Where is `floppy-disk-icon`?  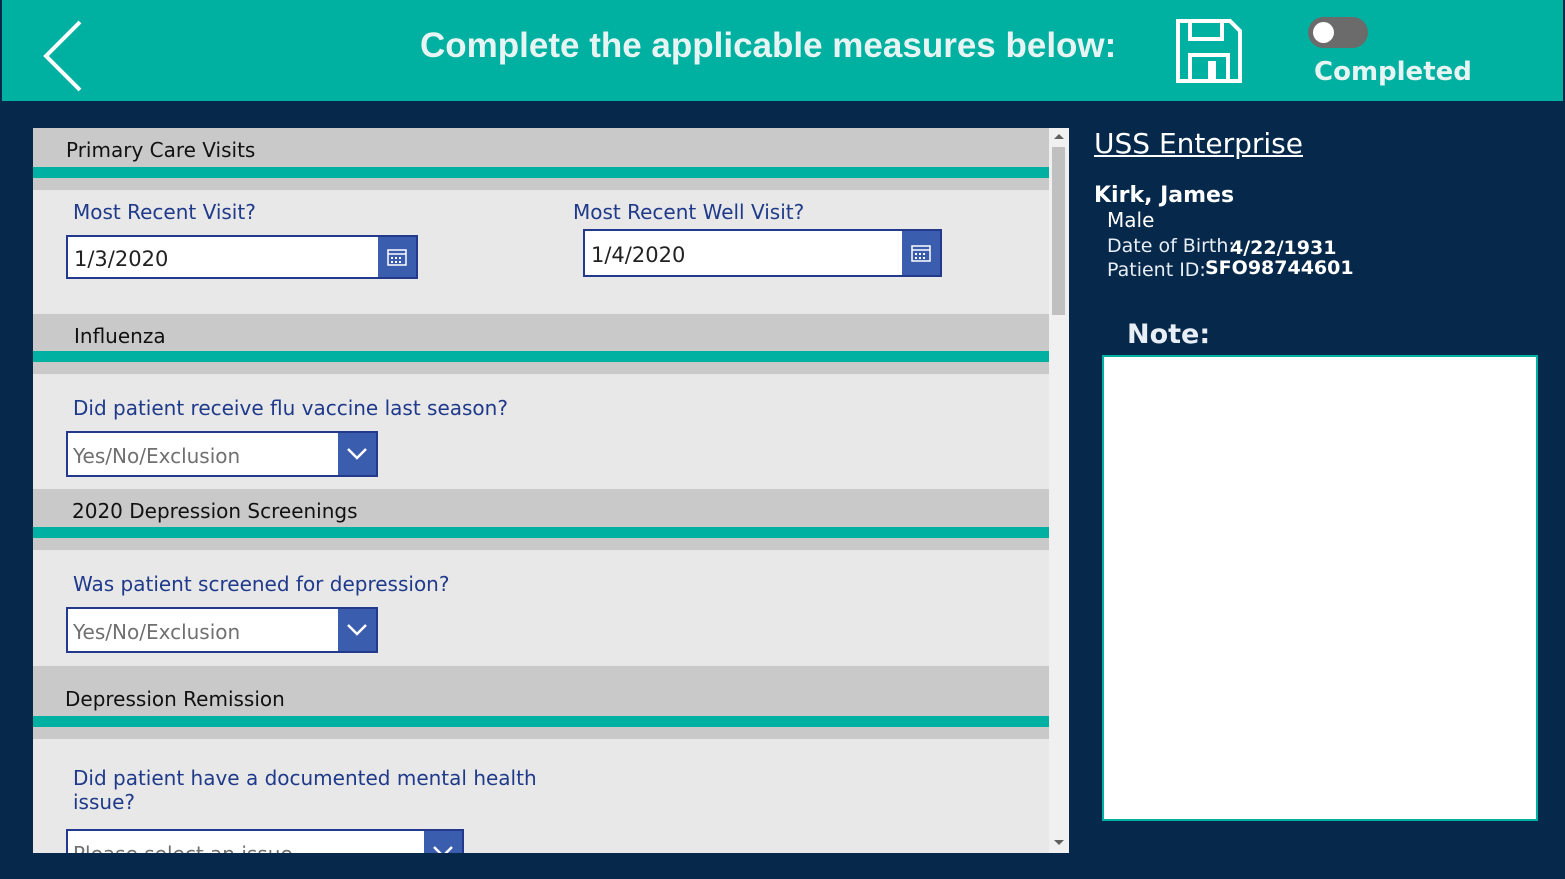
floppy-disk-icon is located at coordinates (1209, 51).